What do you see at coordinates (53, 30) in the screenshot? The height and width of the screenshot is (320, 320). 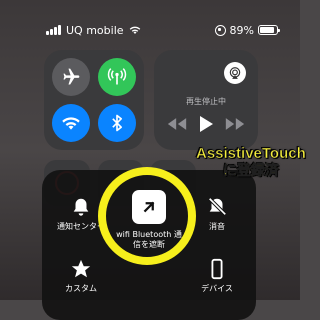 I see `signal-icon` at bounding box center [53, 30].